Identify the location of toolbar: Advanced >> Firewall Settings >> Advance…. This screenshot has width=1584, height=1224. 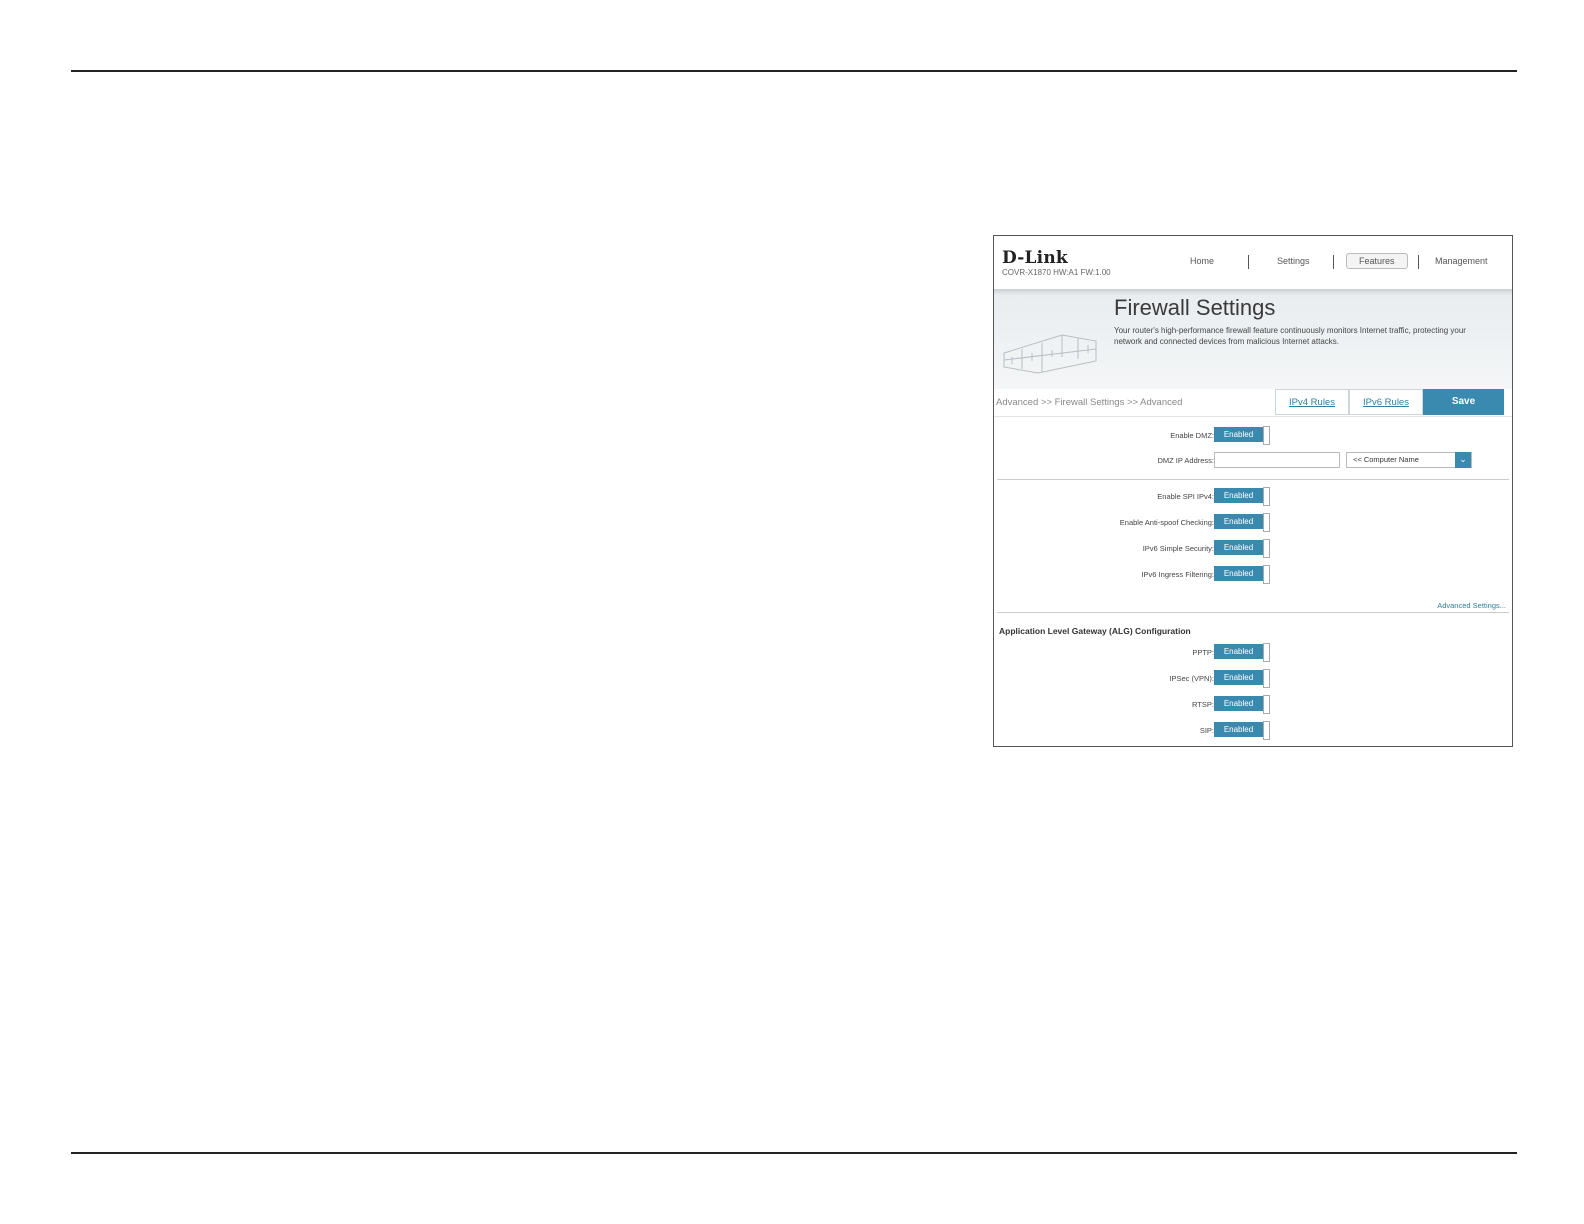
(1253, 403).